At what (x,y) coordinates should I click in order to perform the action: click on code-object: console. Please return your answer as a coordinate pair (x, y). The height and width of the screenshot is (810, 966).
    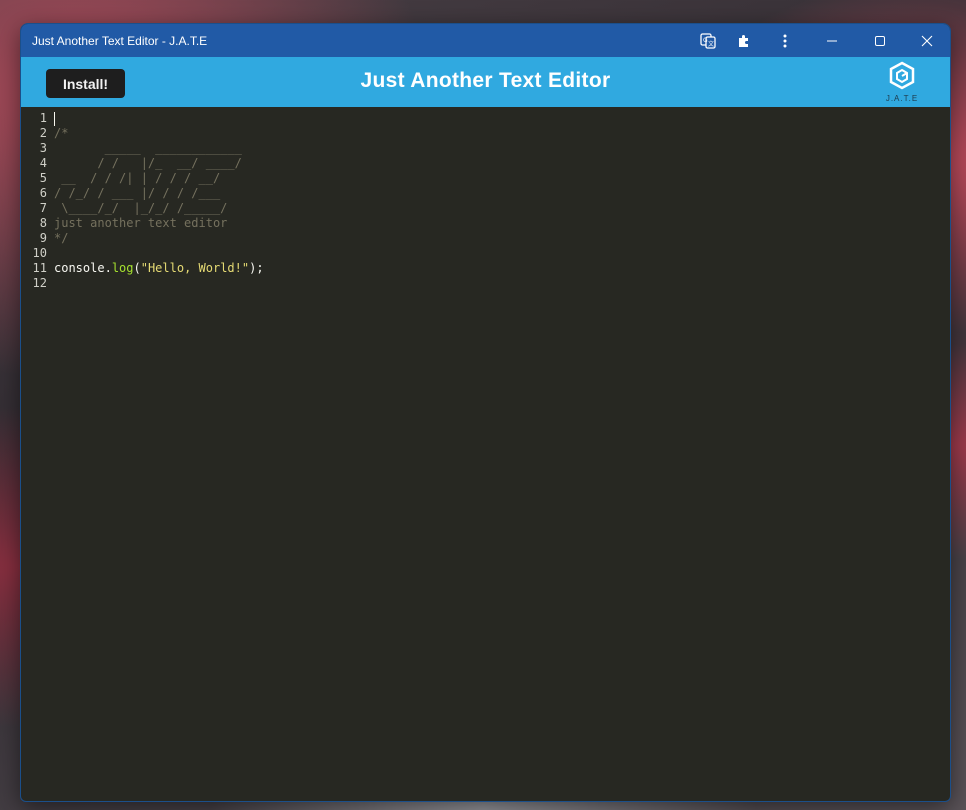
    Looking at the image, I should click on (79, 268).